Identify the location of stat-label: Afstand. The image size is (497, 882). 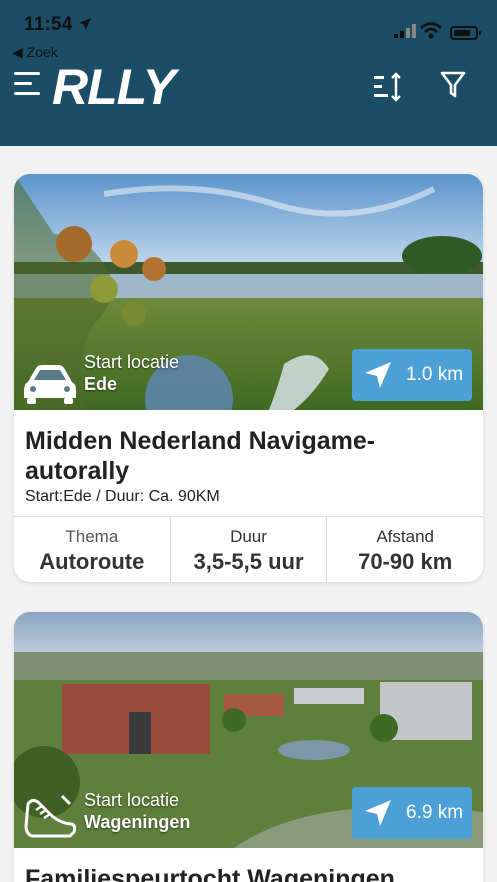
(405, 536).